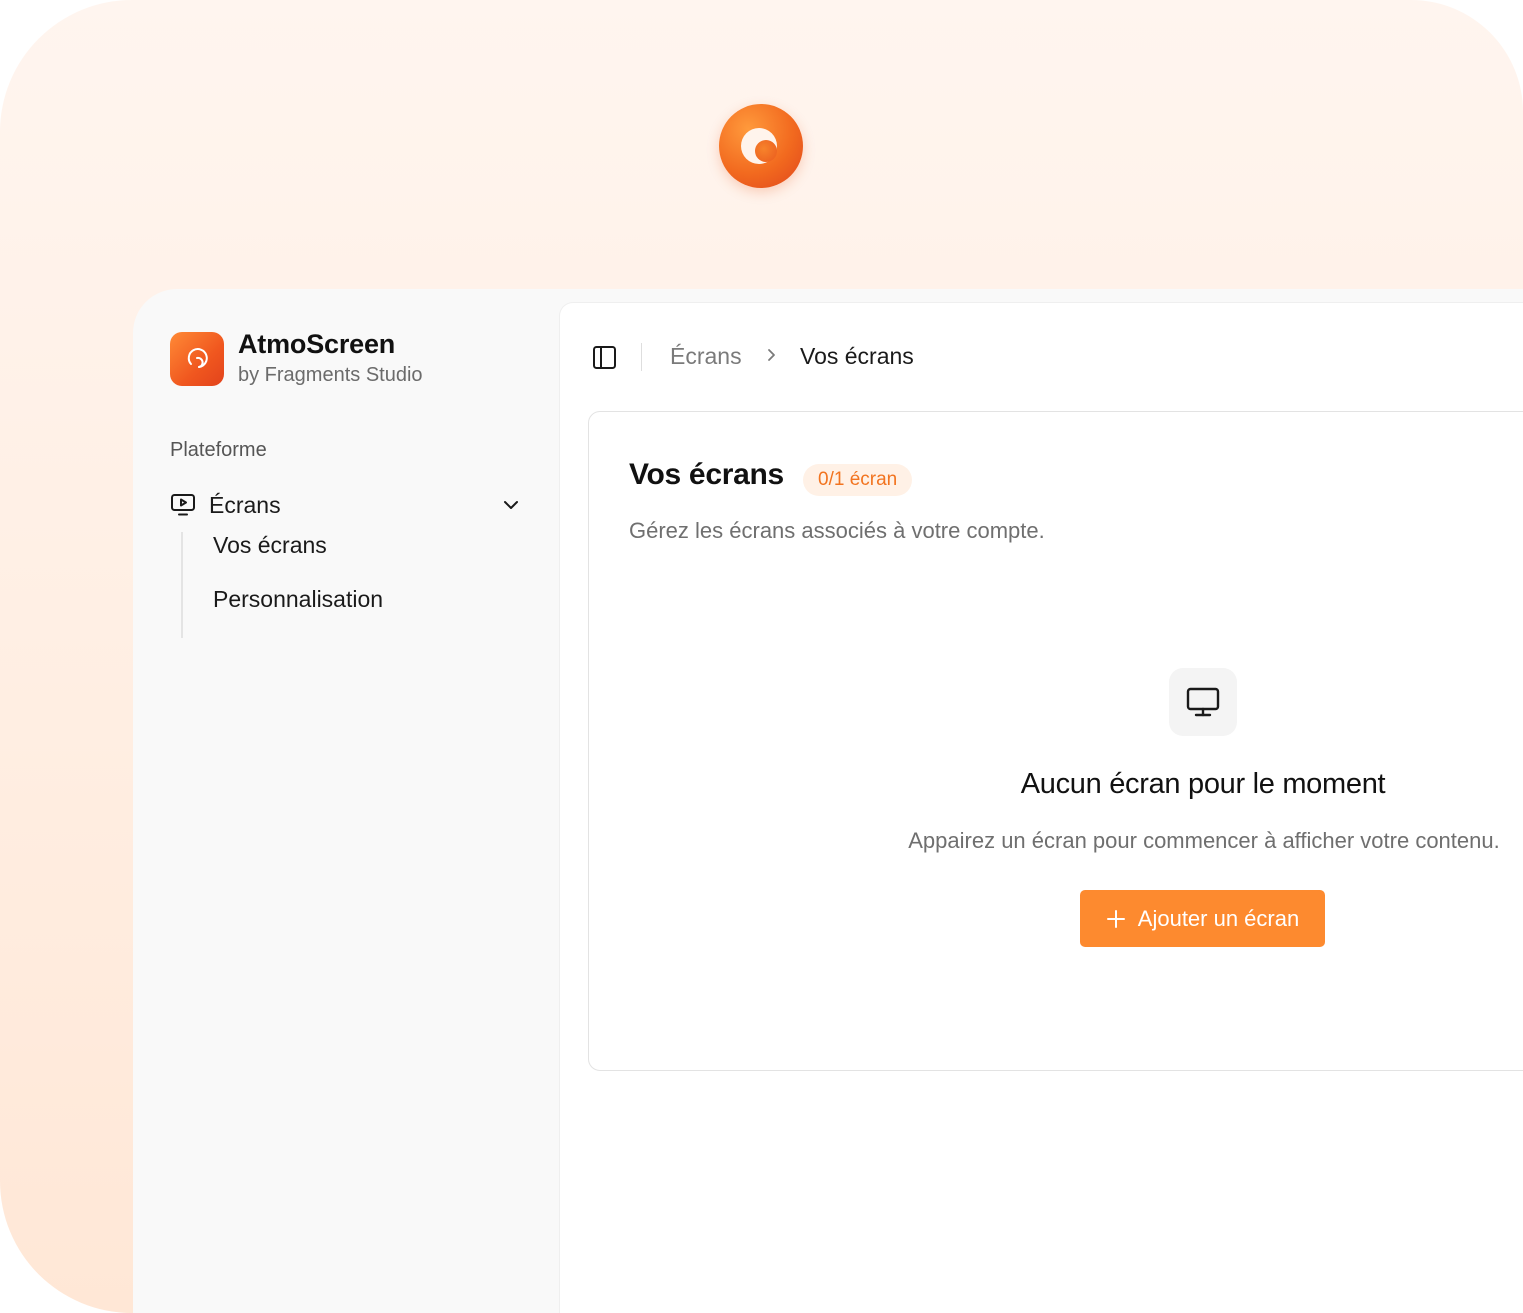 Image resolution: width=1523 pixels, height=1313 pixels. Describe the element at coordinates (298, 599) in the screenshot. I see `sidebar-item-personnalisation: Personnalisation` at that location.